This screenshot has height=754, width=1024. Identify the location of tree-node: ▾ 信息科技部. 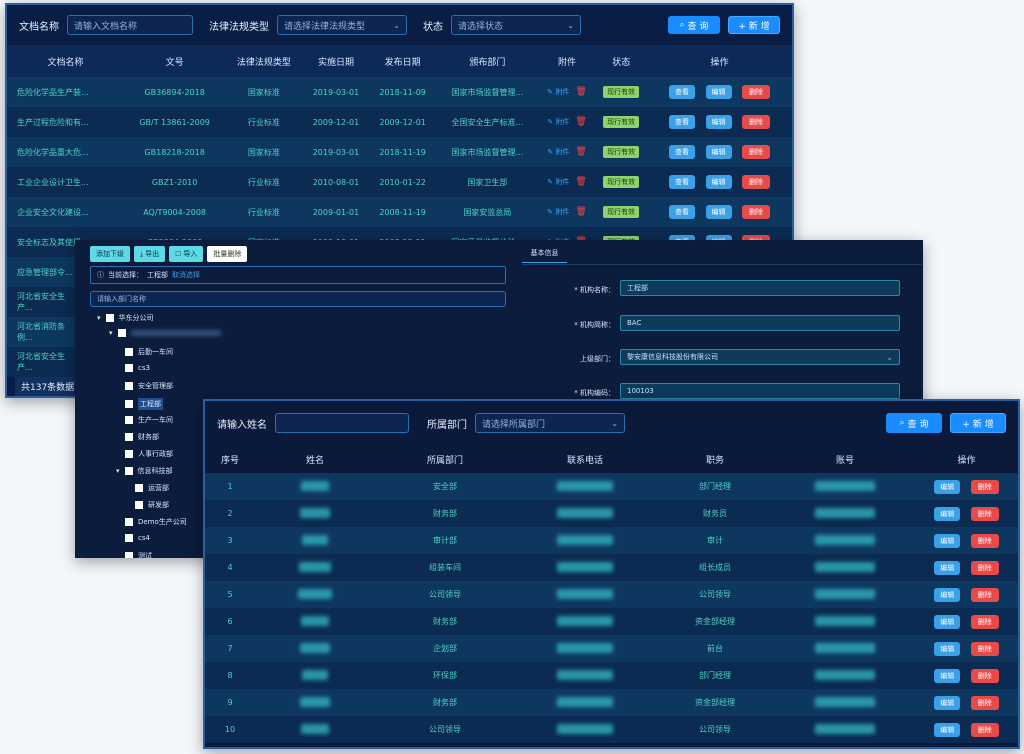
(144, 471).